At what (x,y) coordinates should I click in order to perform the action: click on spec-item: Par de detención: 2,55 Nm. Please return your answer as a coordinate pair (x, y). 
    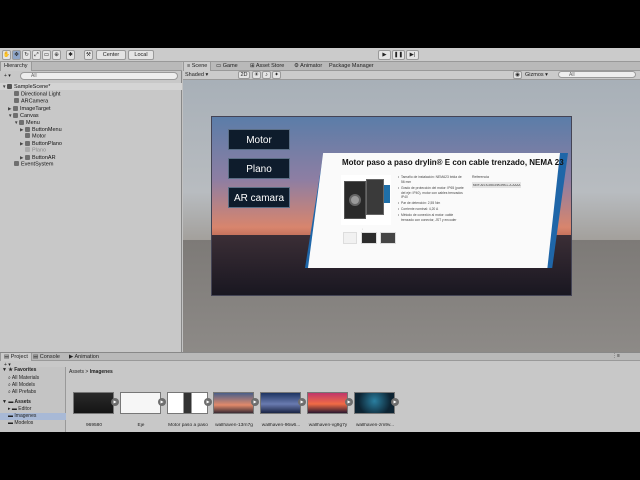
    Looking at the image, I should click on (431, 203).